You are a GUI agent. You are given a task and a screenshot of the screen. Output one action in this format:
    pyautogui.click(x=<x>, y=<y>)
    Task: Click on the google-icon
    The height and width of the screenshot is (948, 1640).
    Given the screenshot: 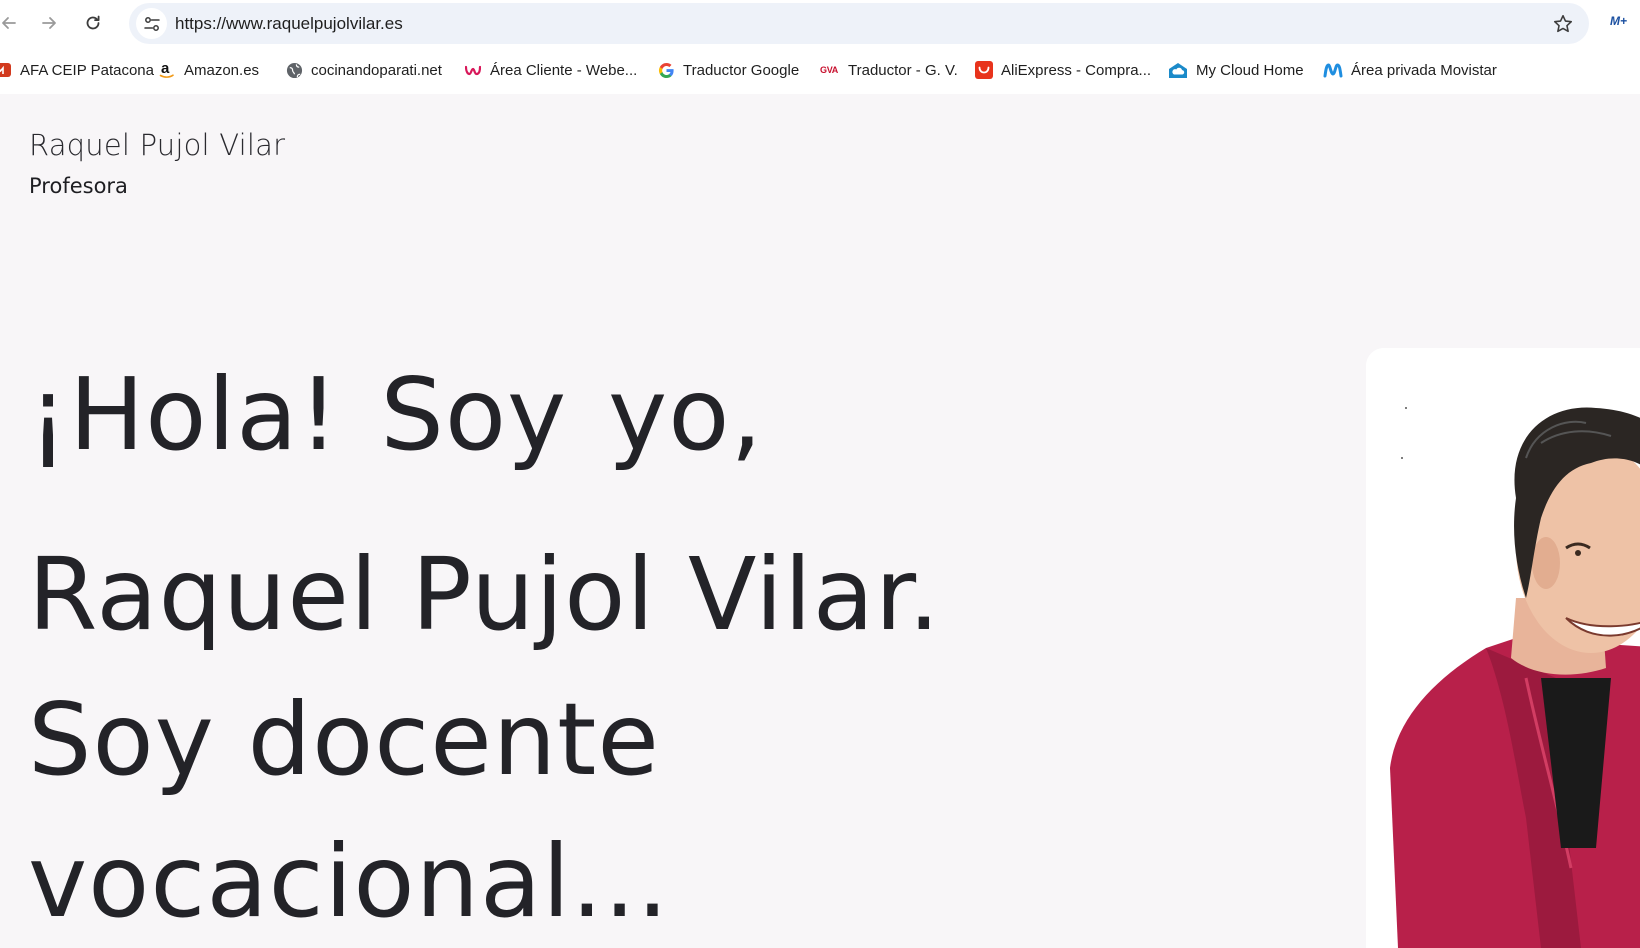 What is the action you would take?
    pyautogui.click(x=666, y=70)
    